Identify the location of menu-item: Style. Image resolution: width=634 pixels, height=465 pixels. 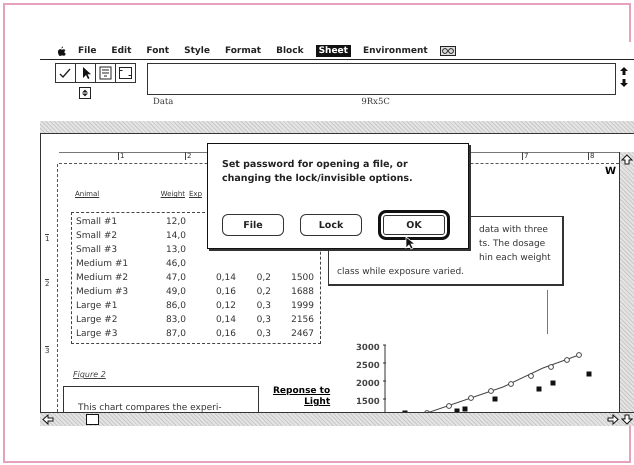
(197, 50).